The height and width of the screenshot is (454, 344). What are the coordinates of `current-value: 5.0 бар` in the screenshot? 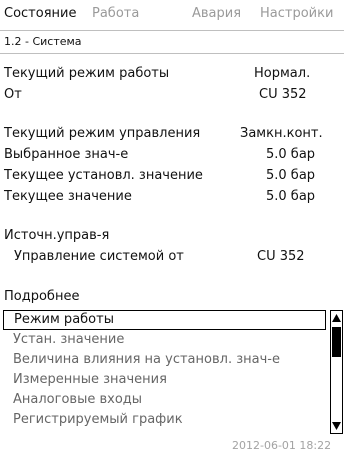 It's located at (291, 196).